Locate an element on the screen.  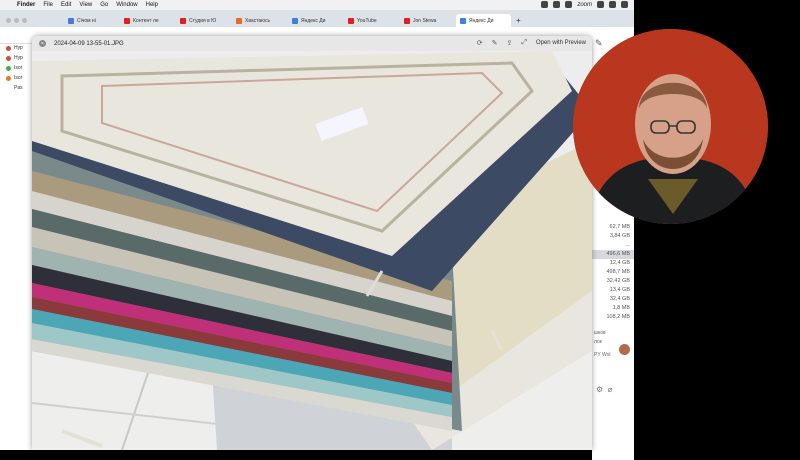
file-name: 2024-04-09 13-55-01.JPG is located at coordinates (89, 43).